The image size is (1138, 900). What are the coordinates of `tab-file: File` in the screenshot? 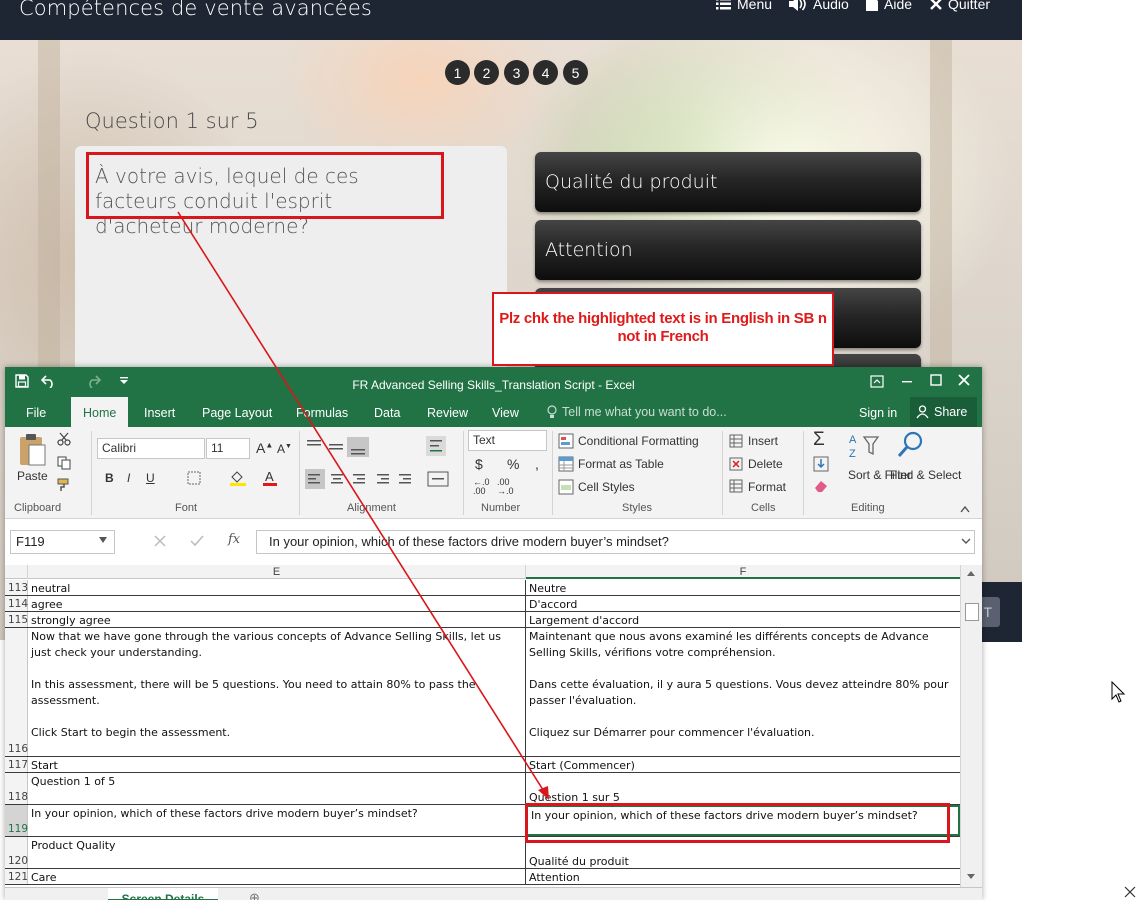 It's located at (36, 412).